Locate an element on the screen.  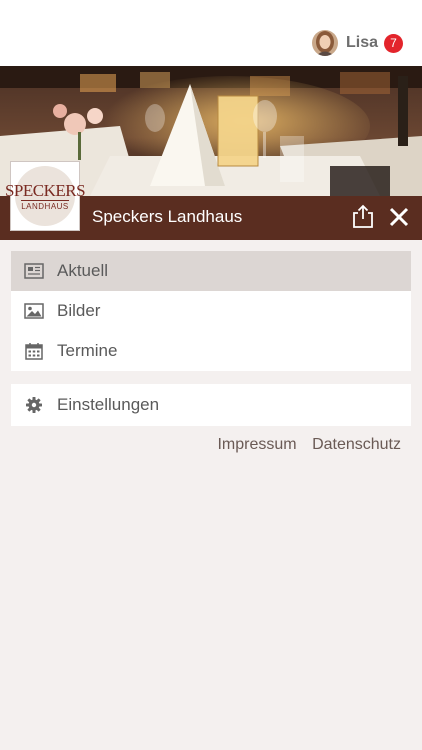
datenschutz-link: Datenschutz is located at coordinates (356, 444).